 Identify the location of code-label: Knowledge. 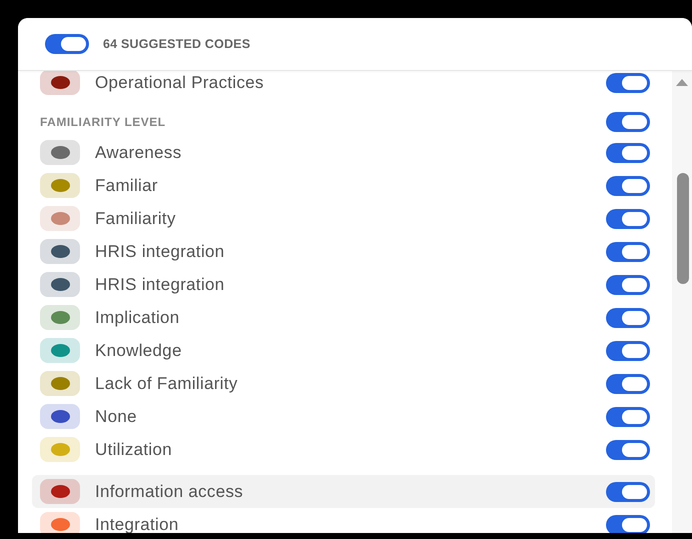
(139, 350).